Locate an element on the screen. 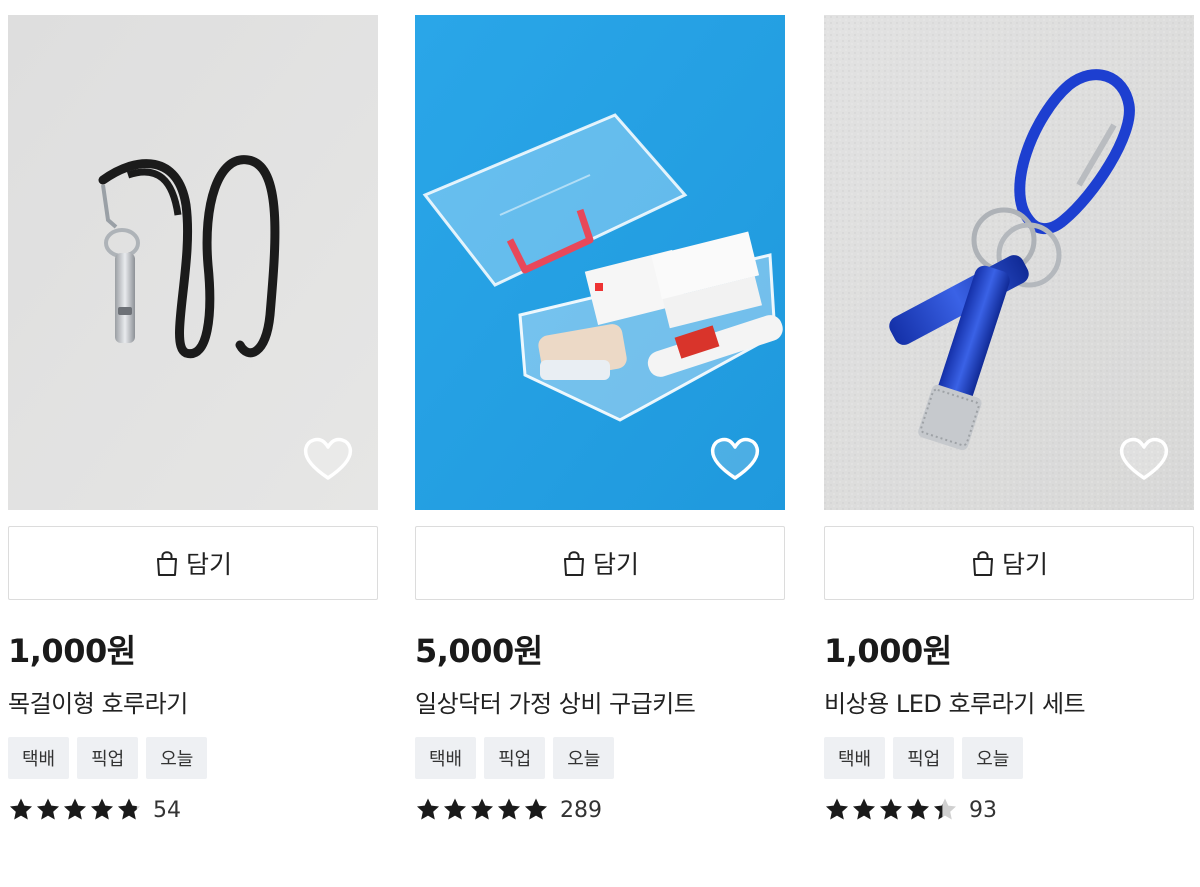 This screenshot has width=1200, height=887. rating: 93 is located at coordinates (1010, 810).